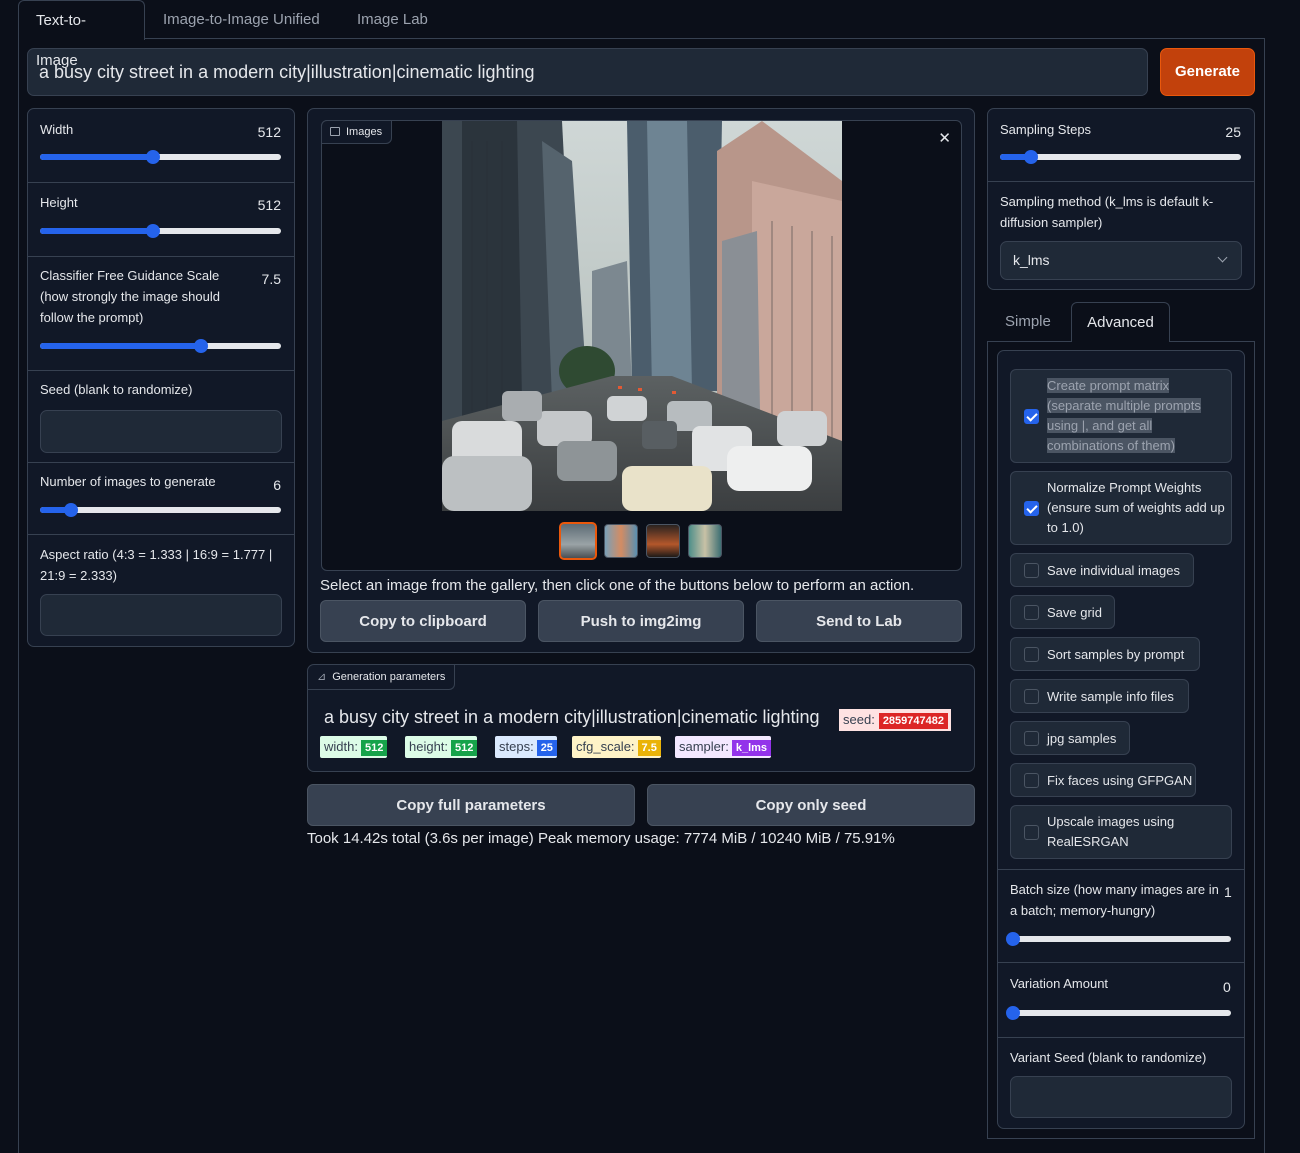 This screenshot has height=1153, width=1300. I want to click on height-slider-thumb, so click(153, 231).